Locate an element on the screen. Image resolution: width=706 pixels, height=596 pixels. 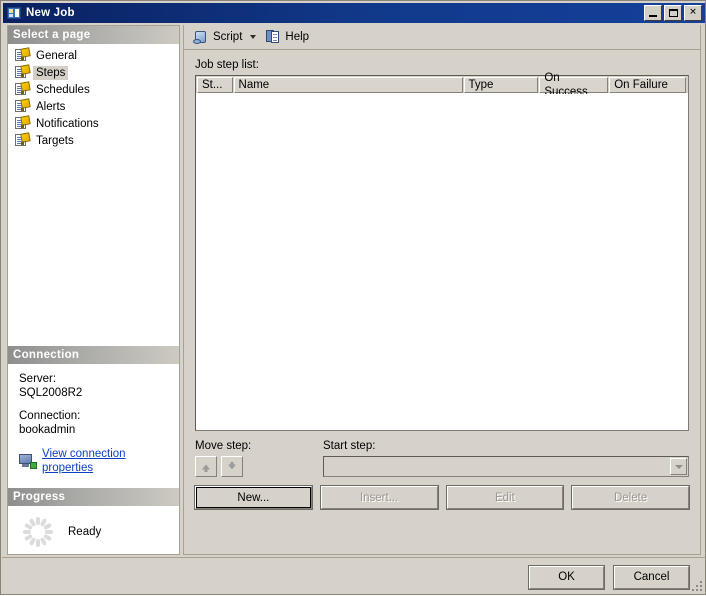
start-step-label: Start step: is located at coordinates (349, 446).